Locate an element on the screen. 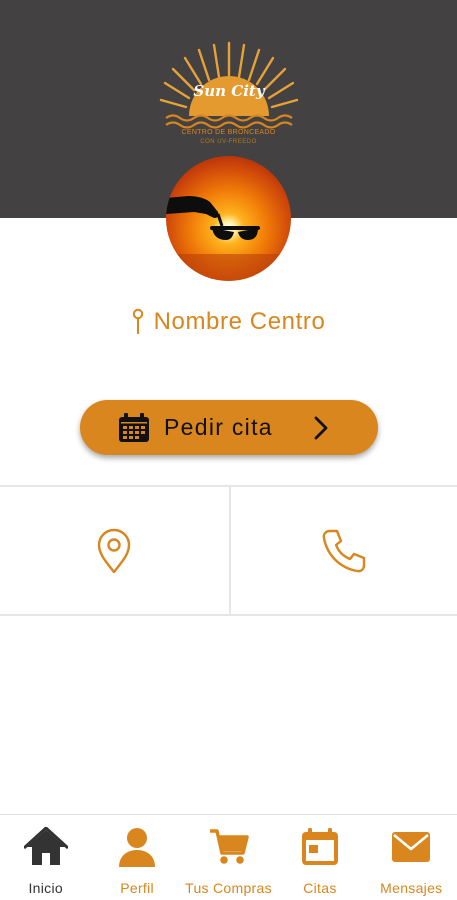  bottom-navigation: Inicio Perfil Tus Compras Citas Mensajes is located at coordinates (228, 857).